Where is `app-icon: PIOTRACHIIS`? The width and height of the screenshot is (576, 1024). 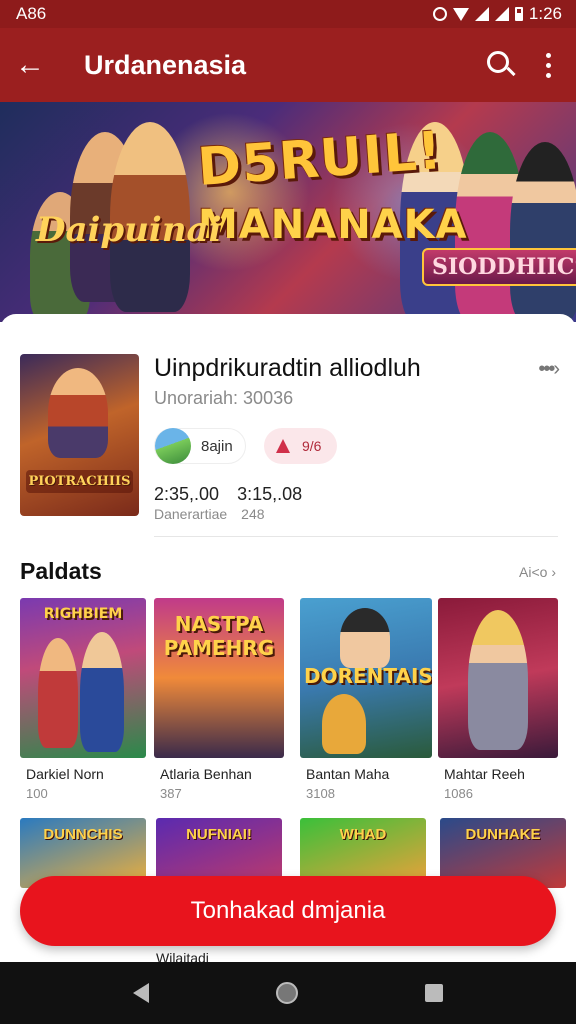
app-icon: PIOTRACHIIS is located at coordinates (79, 435).